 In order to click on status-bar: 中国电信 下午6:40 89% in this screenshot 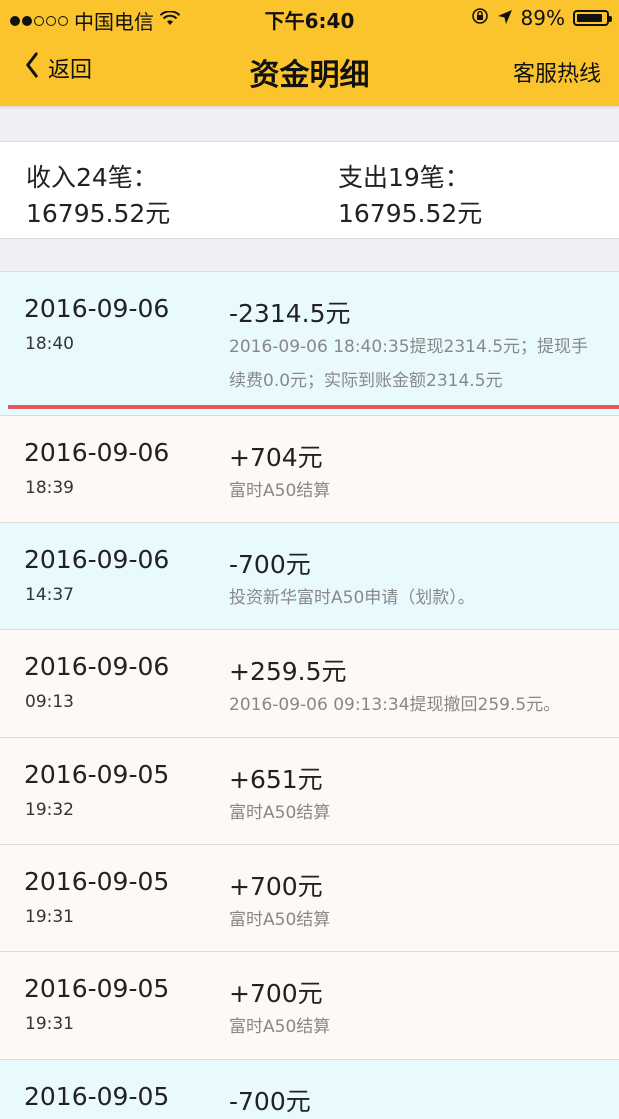, I will do `click(309, 18)`.